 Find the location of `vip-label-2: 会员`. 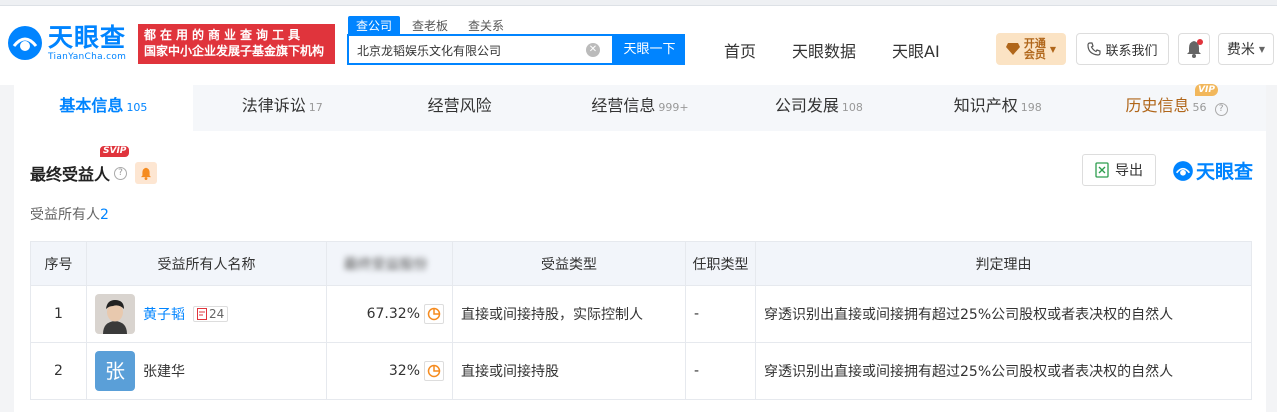

vip-label-2: 会员 is located at coordinates (1034, 54).